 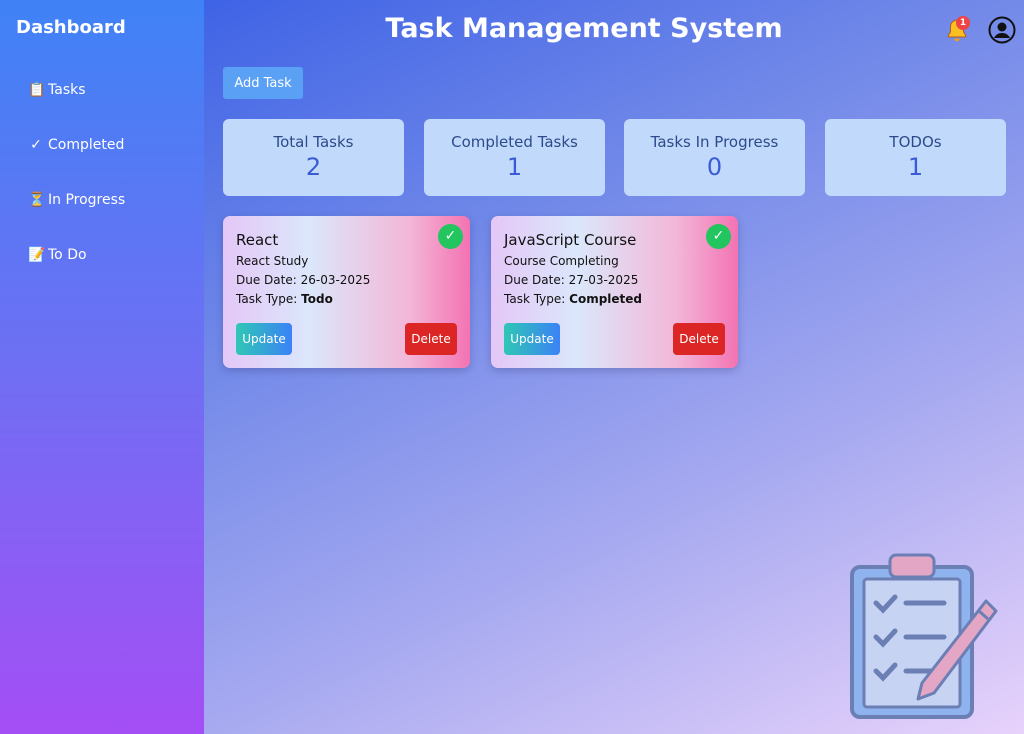 I want to click on task-type: Task Type: Completed, so click(x=573, y=299).